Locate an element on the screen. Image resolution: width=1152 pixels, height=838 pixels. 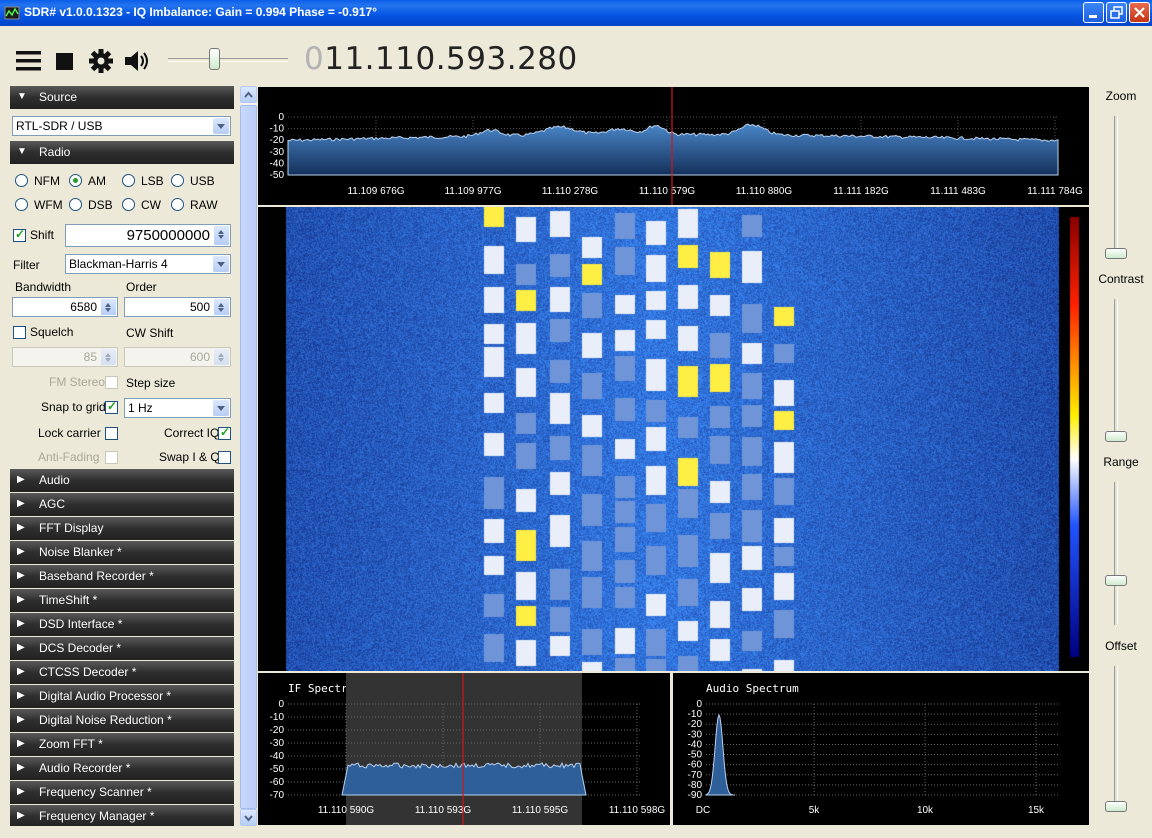
lock-carrier-checkbox is located at coordinates (111, 433).